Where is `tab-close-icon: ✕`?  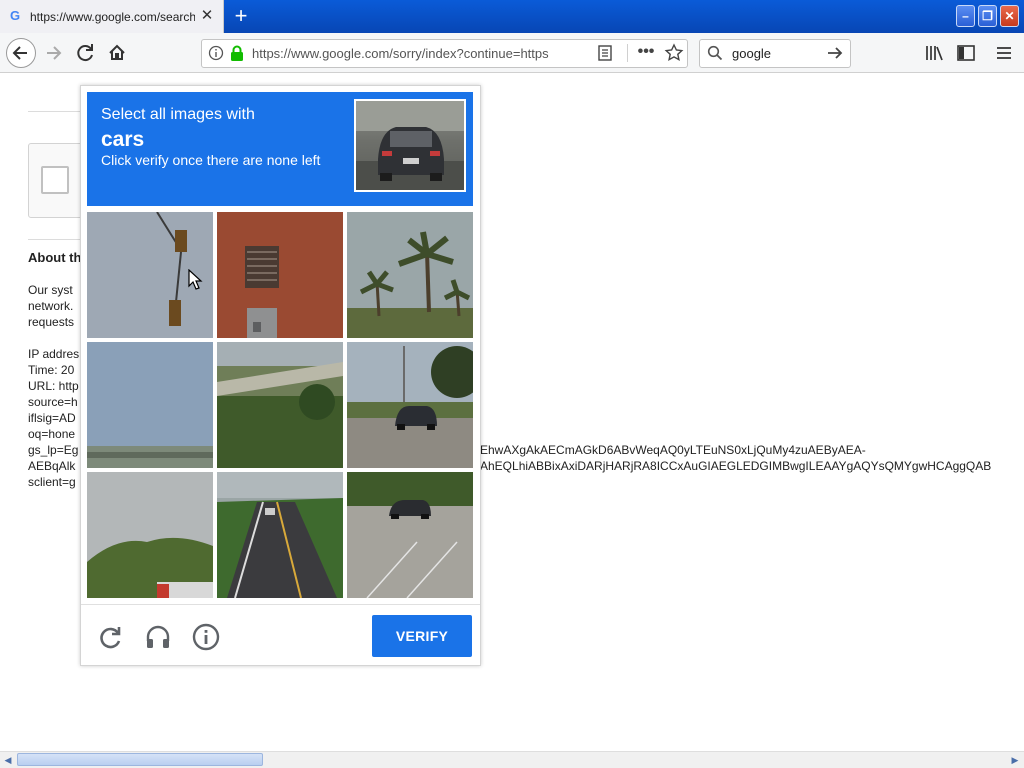 tab-close-icon: ✕ is located at coordinates (207, 16).